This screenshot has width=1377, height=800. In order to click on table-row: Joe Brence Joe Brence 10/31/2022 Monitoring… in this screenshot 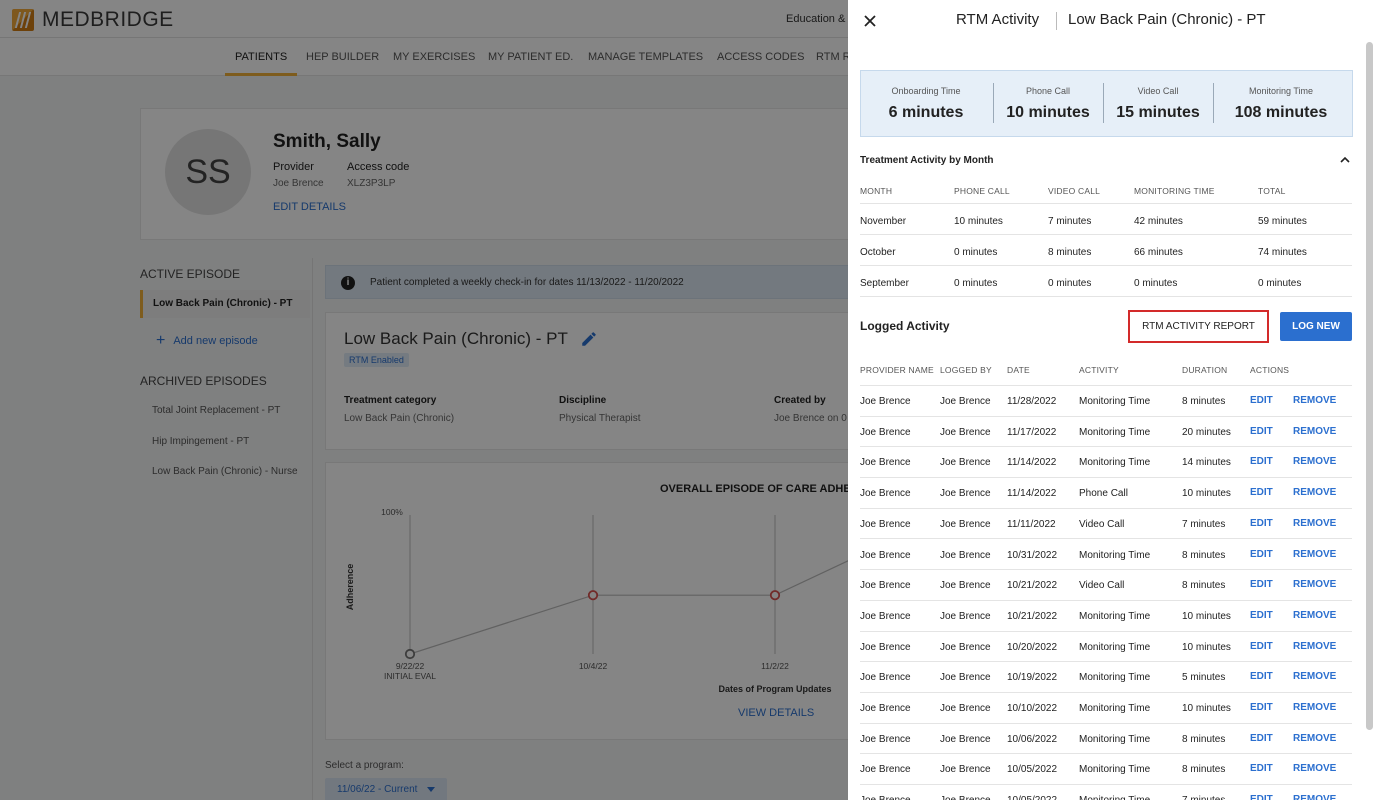, I will do `click(1106, 555)`.